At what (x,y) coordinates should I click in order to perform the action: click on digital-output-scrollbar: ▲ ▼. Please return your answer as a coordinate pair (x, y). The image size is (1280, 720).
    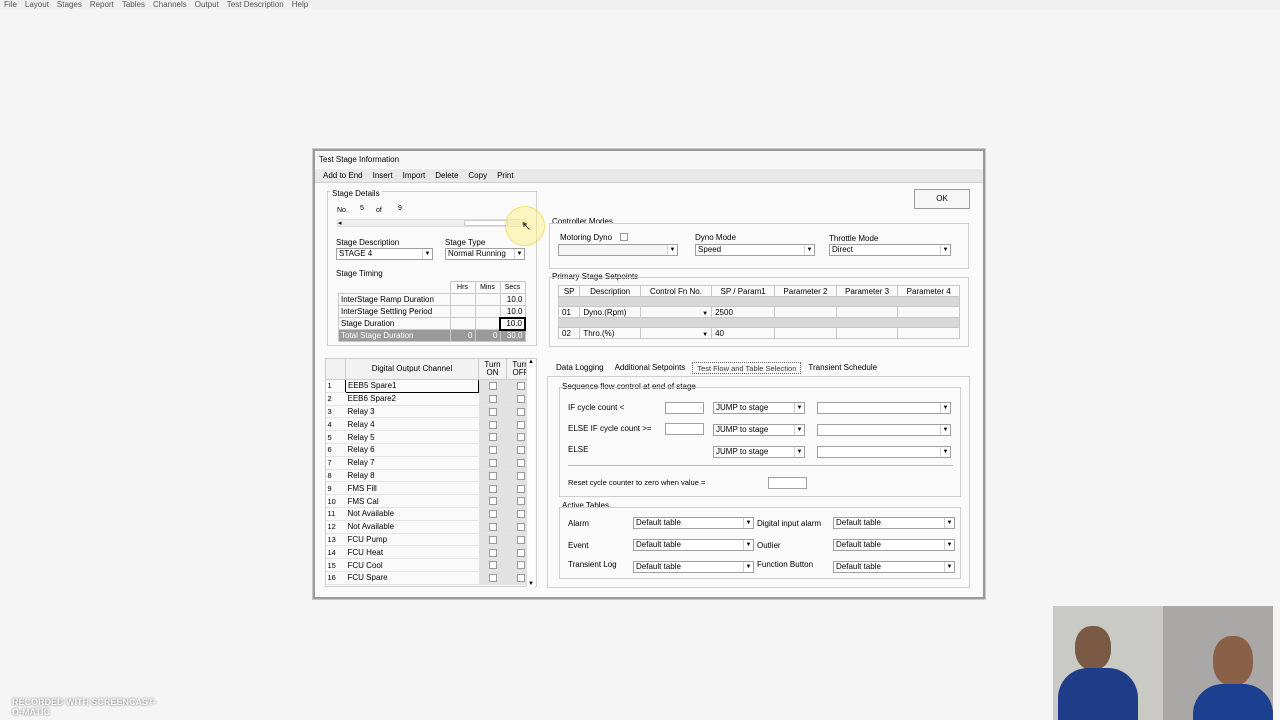
    Looking at the image, I should click on (530, 473).